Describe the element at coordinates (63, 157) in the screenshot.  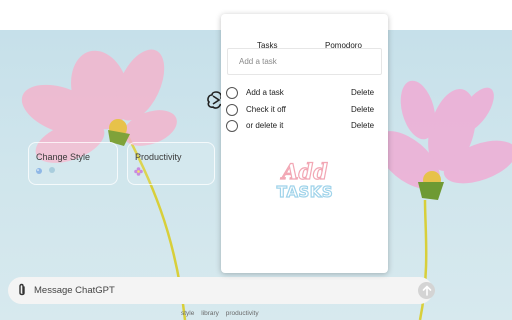
I see `card-title: Change Style` at that location.